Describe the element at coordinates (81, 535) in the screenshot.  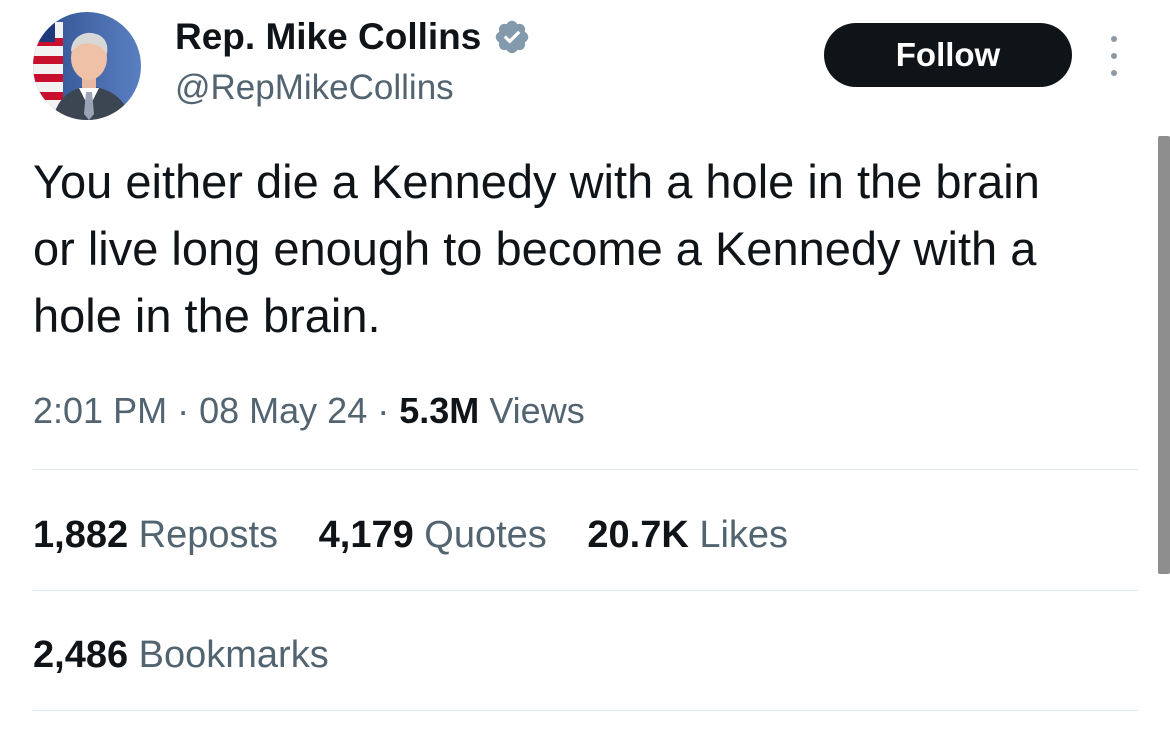
I see `reposts-count: 1,882` at that location.